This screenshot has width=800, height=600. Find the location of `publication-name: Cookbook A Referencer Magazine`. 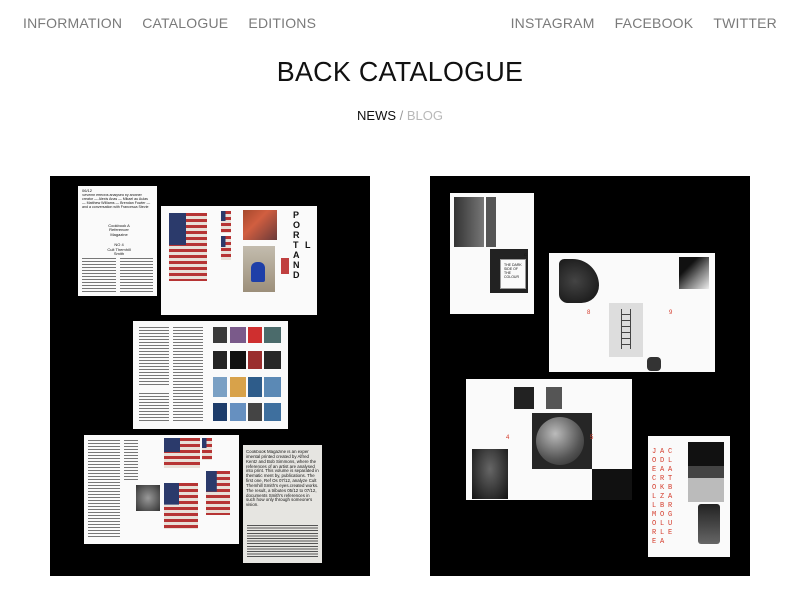

publication-name: Cookbook A Referencer Magazine is located at coordinates (119, 230).